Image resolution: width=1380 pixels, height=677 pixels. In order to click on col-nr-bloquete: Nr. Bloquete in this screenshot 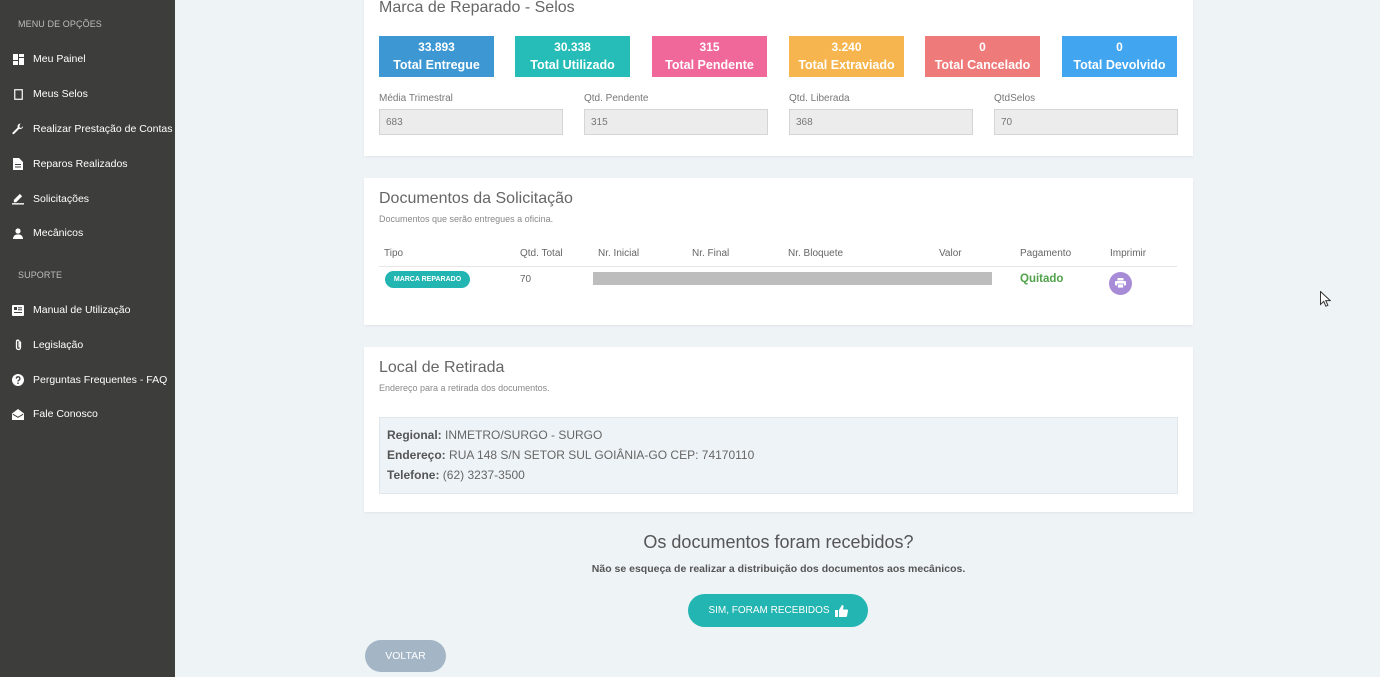, I will do `click(816, 253)`.